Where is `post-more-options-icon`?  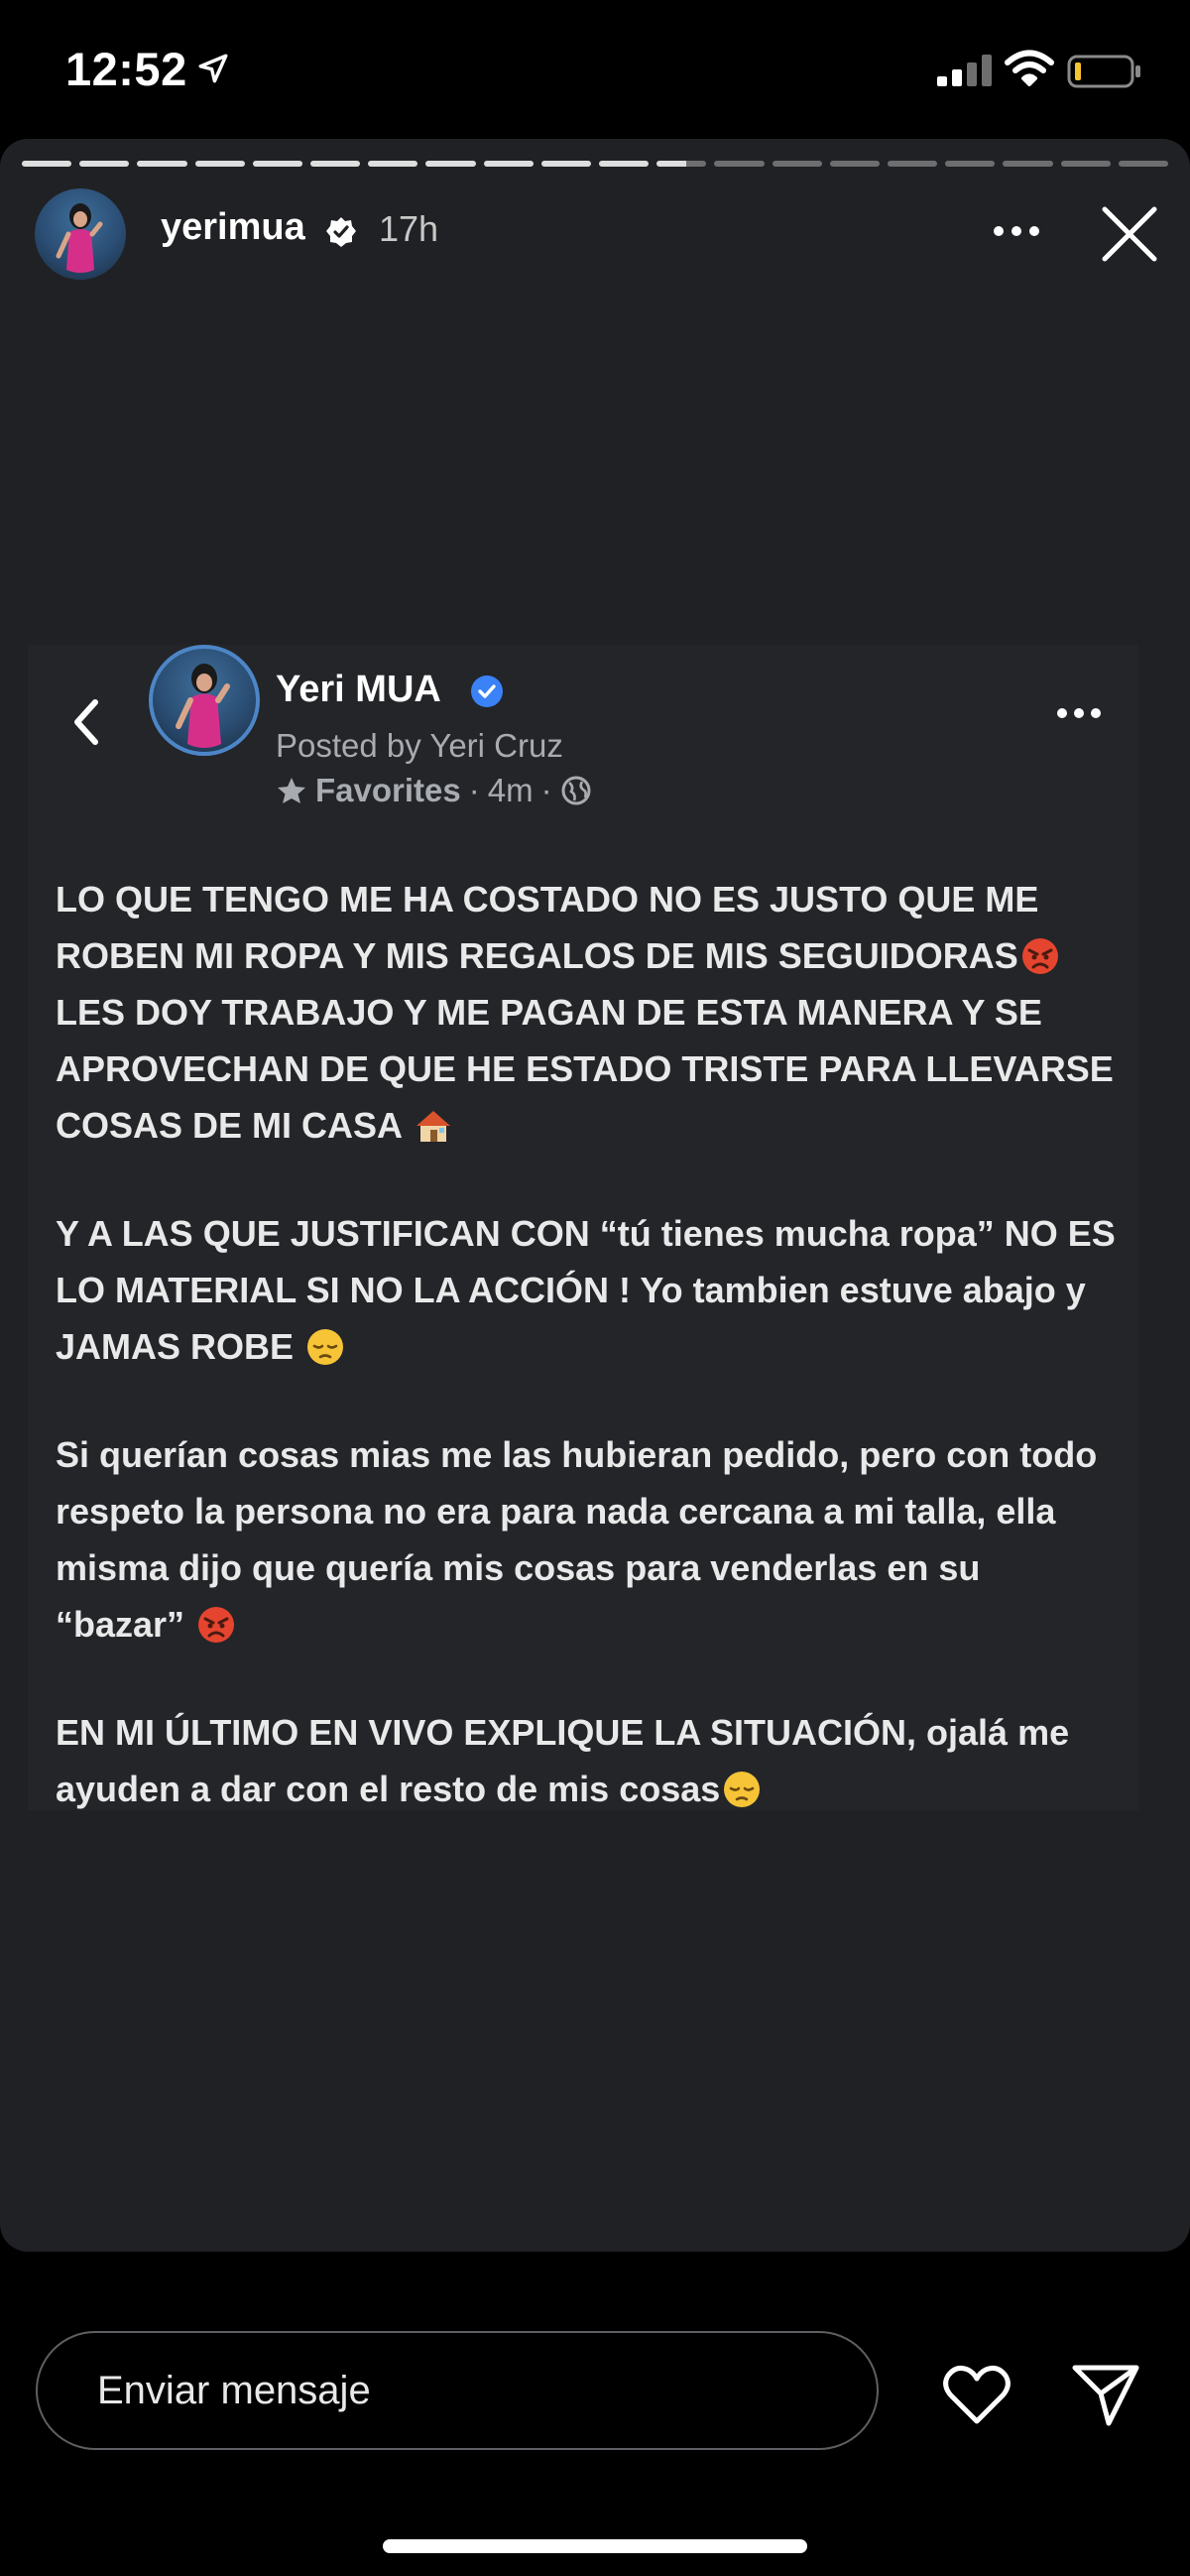
post-more-options-icon is located at coordinates (1079, 713).